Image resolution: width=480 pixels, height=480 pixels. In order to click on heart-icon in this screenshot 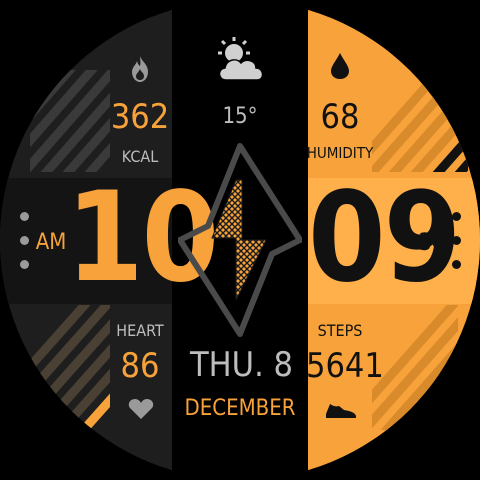, I will do `click(141, 409)`.